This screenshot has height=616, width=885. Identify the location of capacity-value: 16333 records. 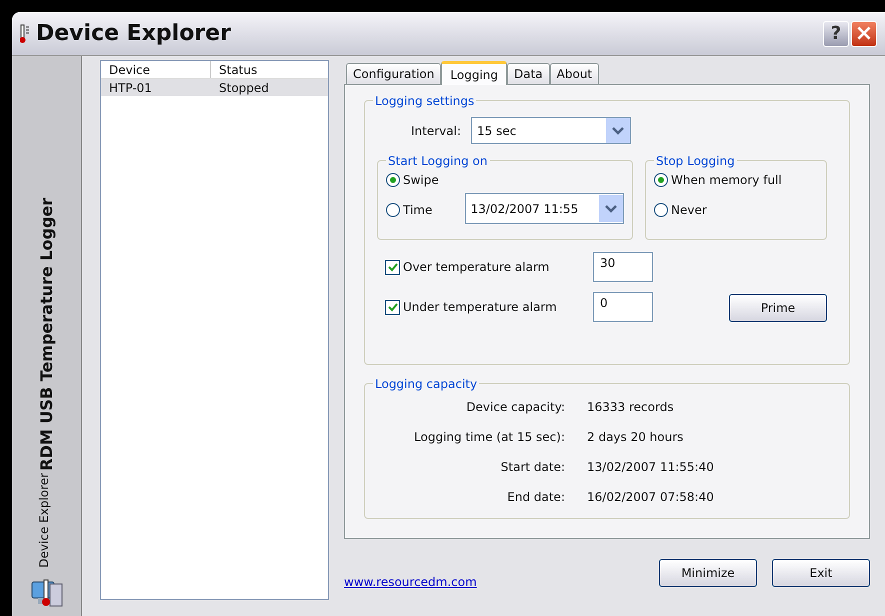
(630, 407).